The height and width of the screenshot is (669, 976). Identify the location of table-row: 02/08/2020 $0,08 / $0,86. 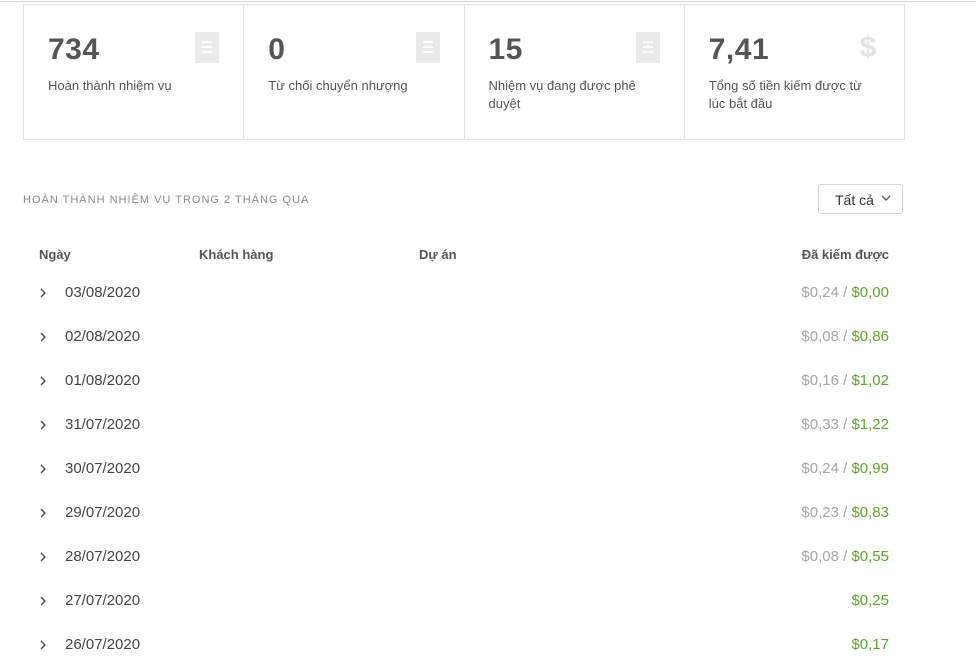
(488, 337).